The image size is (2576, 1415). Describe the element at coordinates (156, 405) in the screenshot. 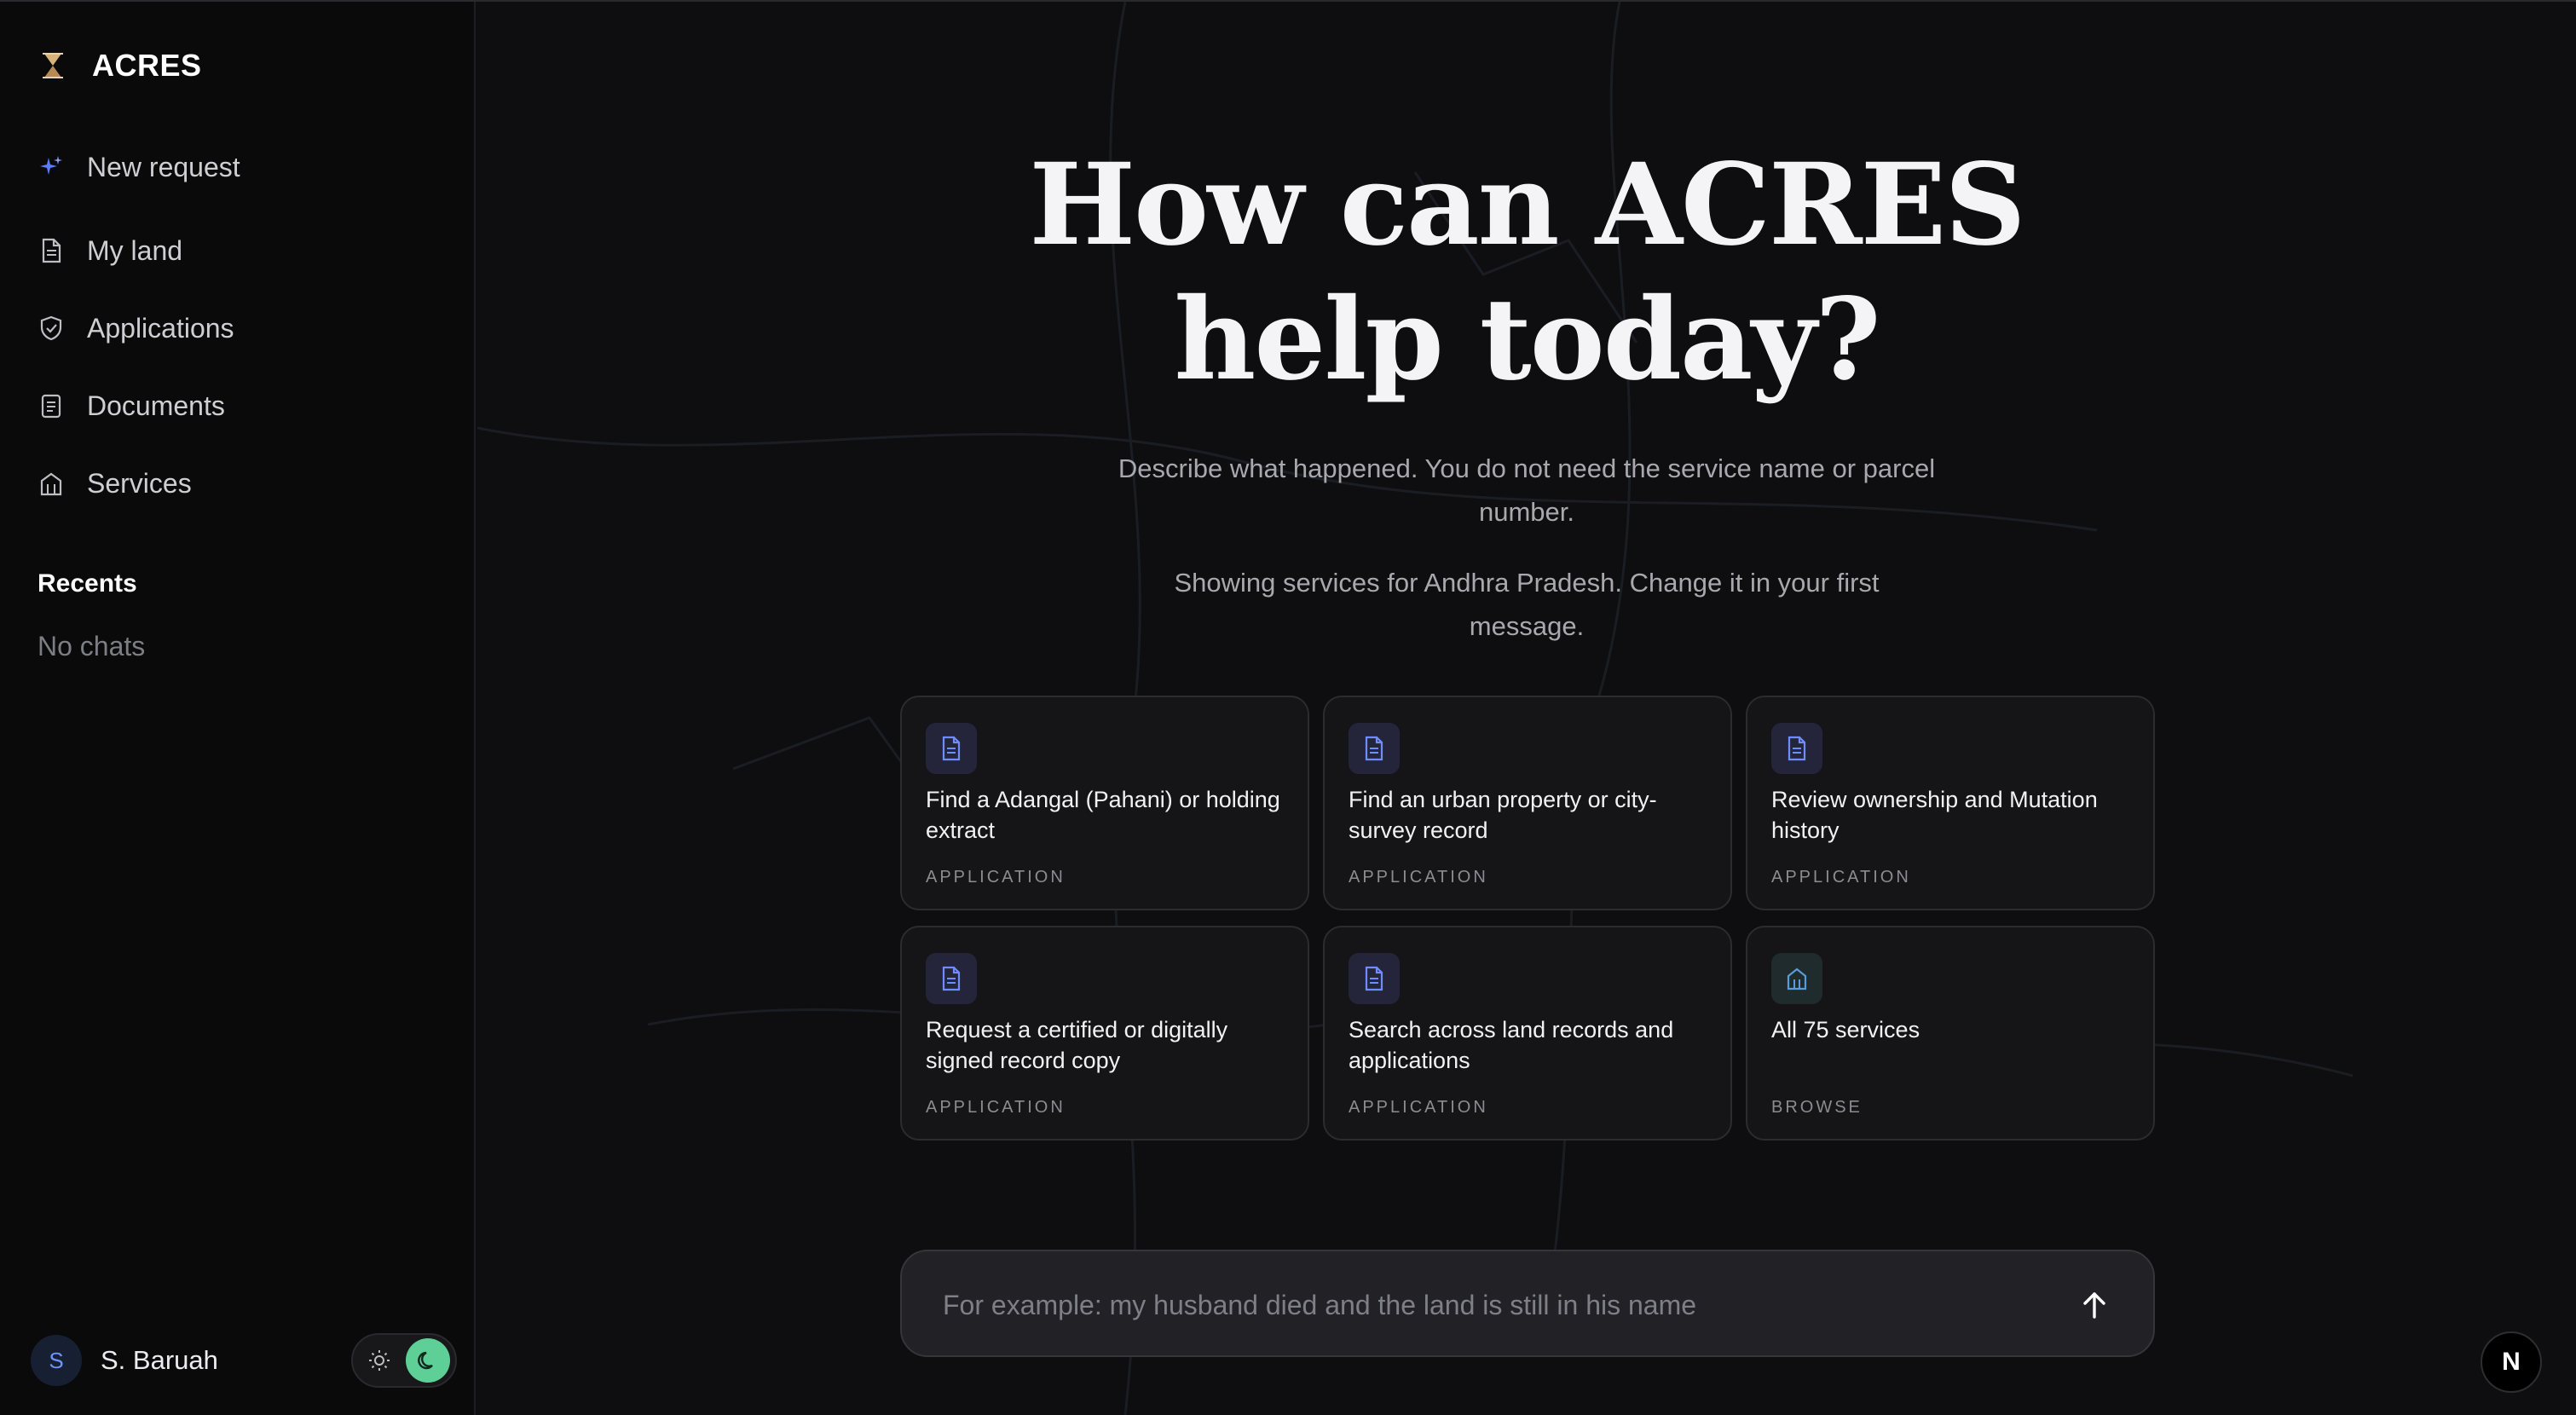

I see `sidebar-item-label: Documents` at that location.